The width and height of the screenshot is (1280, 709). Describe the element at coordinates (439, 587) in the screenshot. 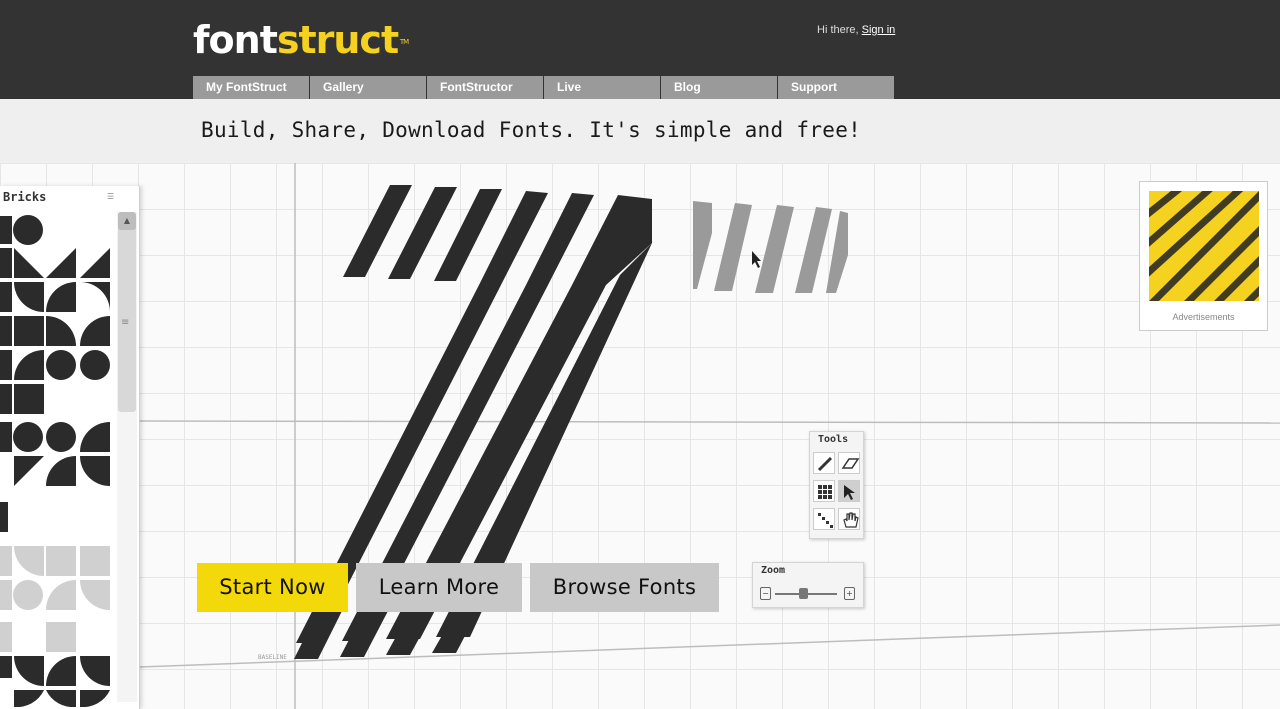

I see `learn-more-button: Learn More` at that location.